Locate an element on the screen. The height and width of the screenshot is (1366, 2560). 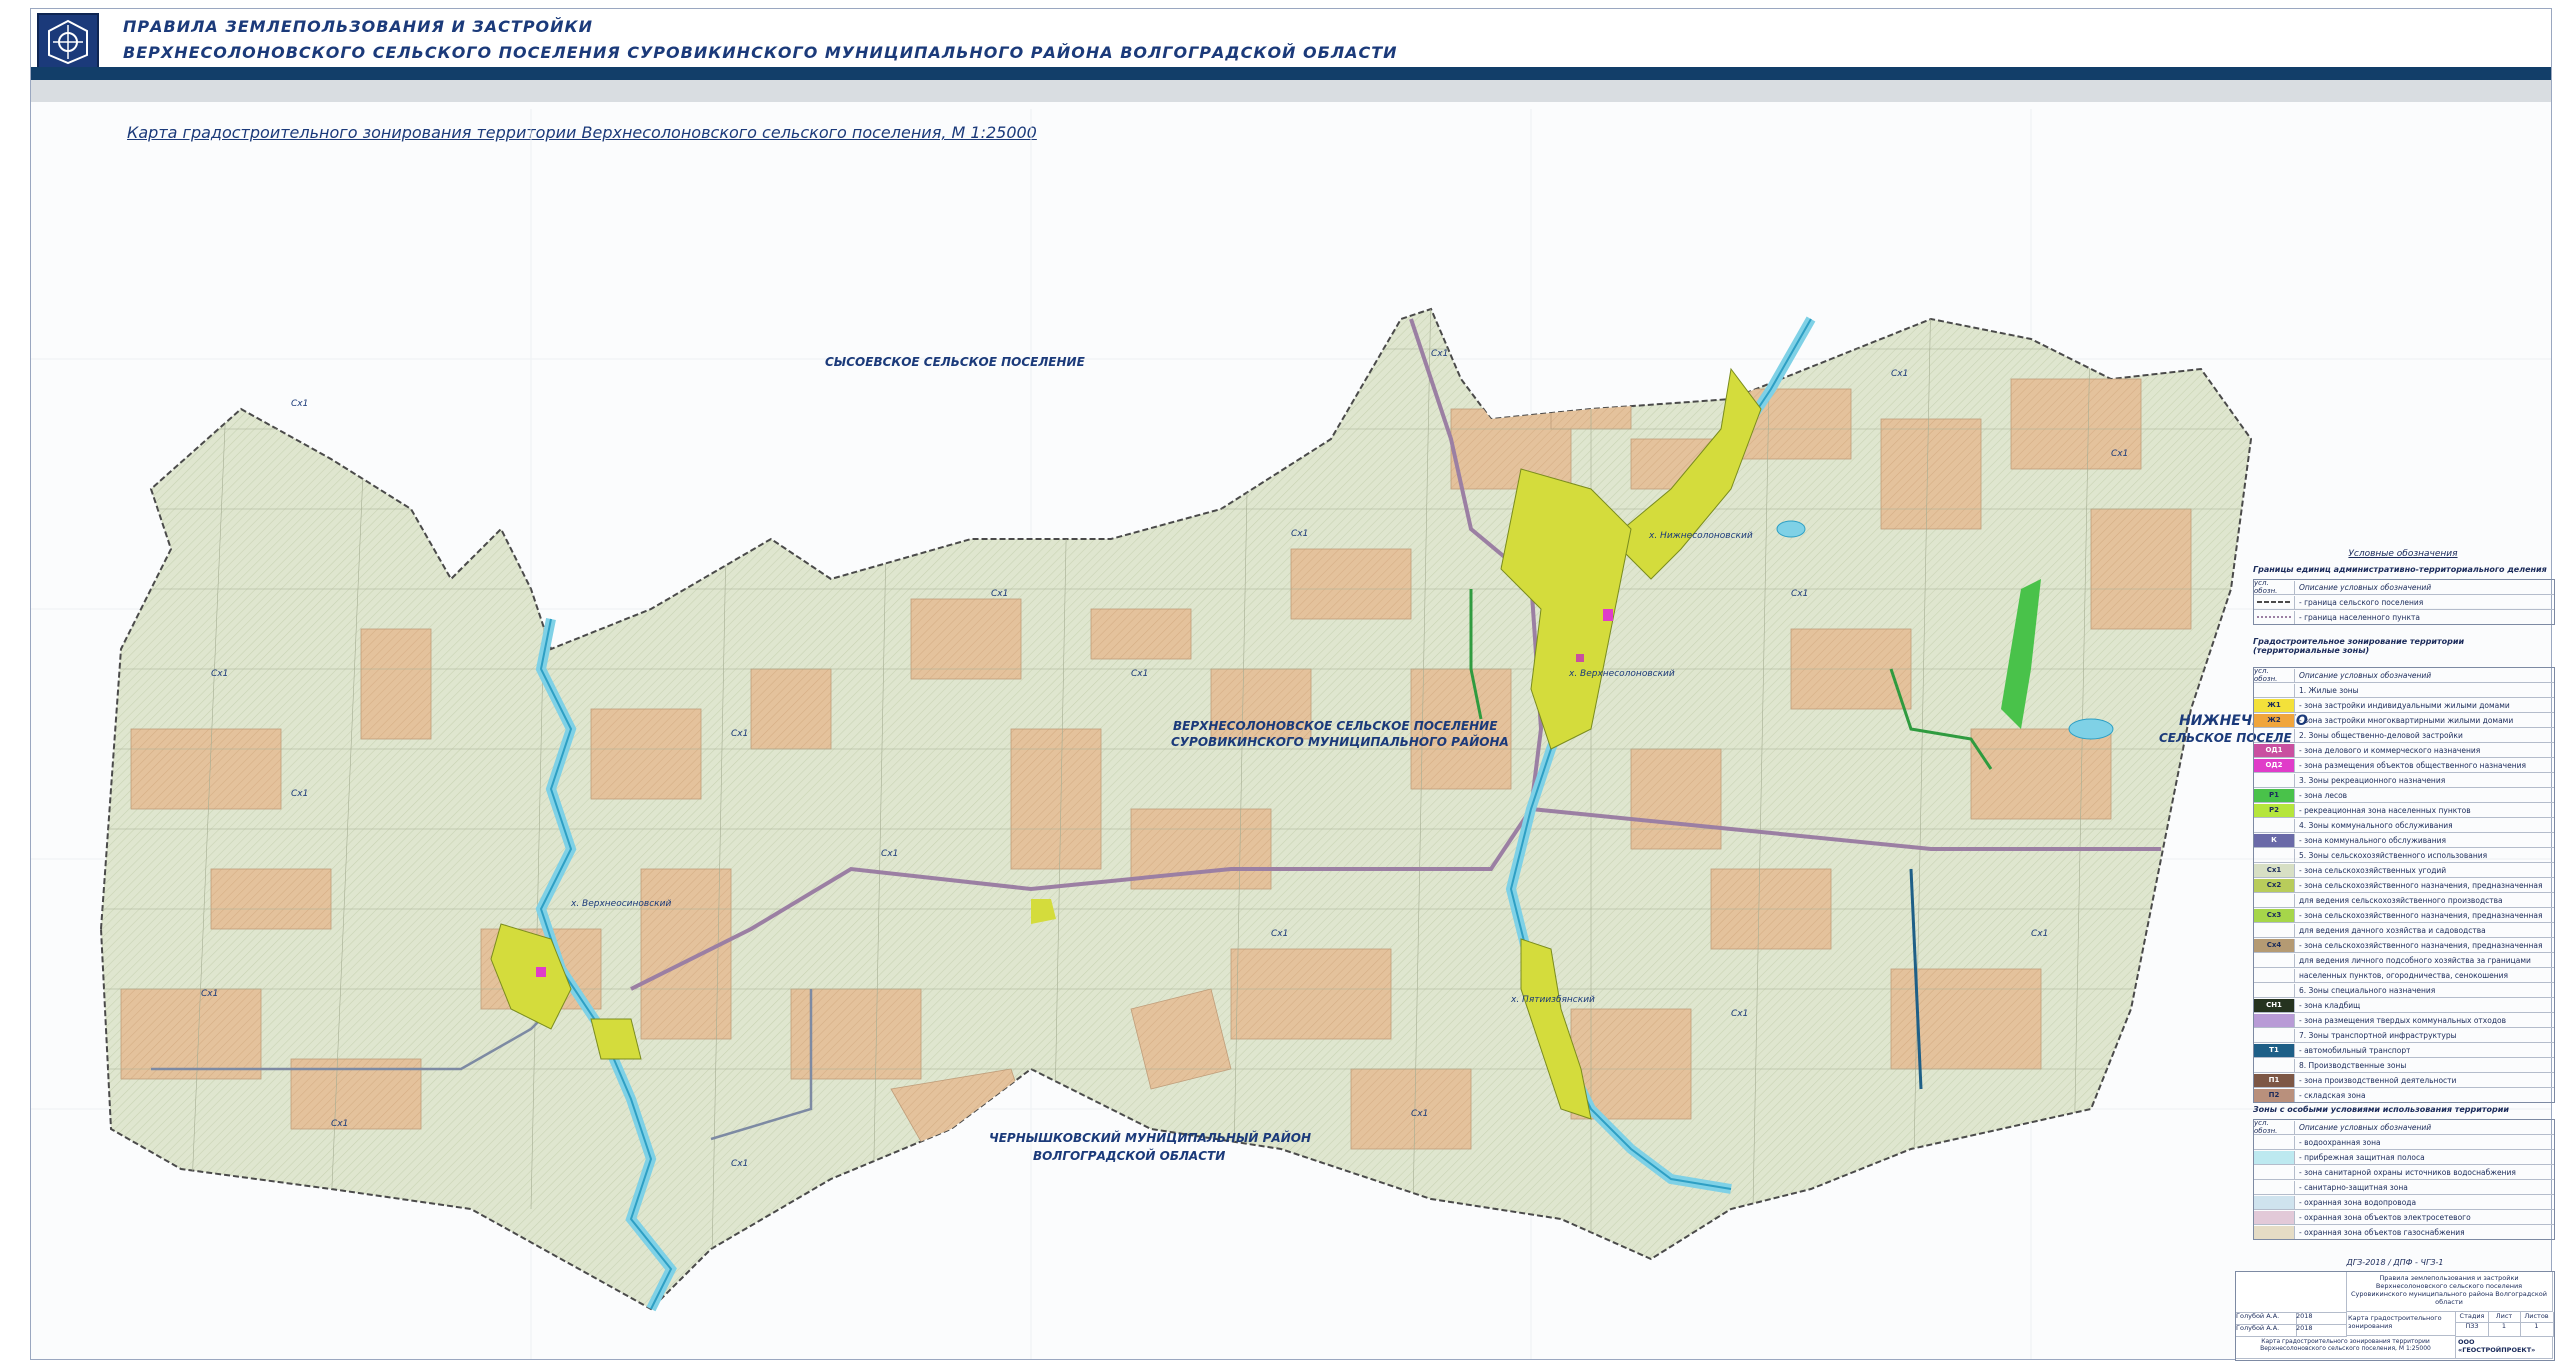
legend-row: 7. Зоны транспортной инфраструктуры is located at coordinates (2404, 1035).